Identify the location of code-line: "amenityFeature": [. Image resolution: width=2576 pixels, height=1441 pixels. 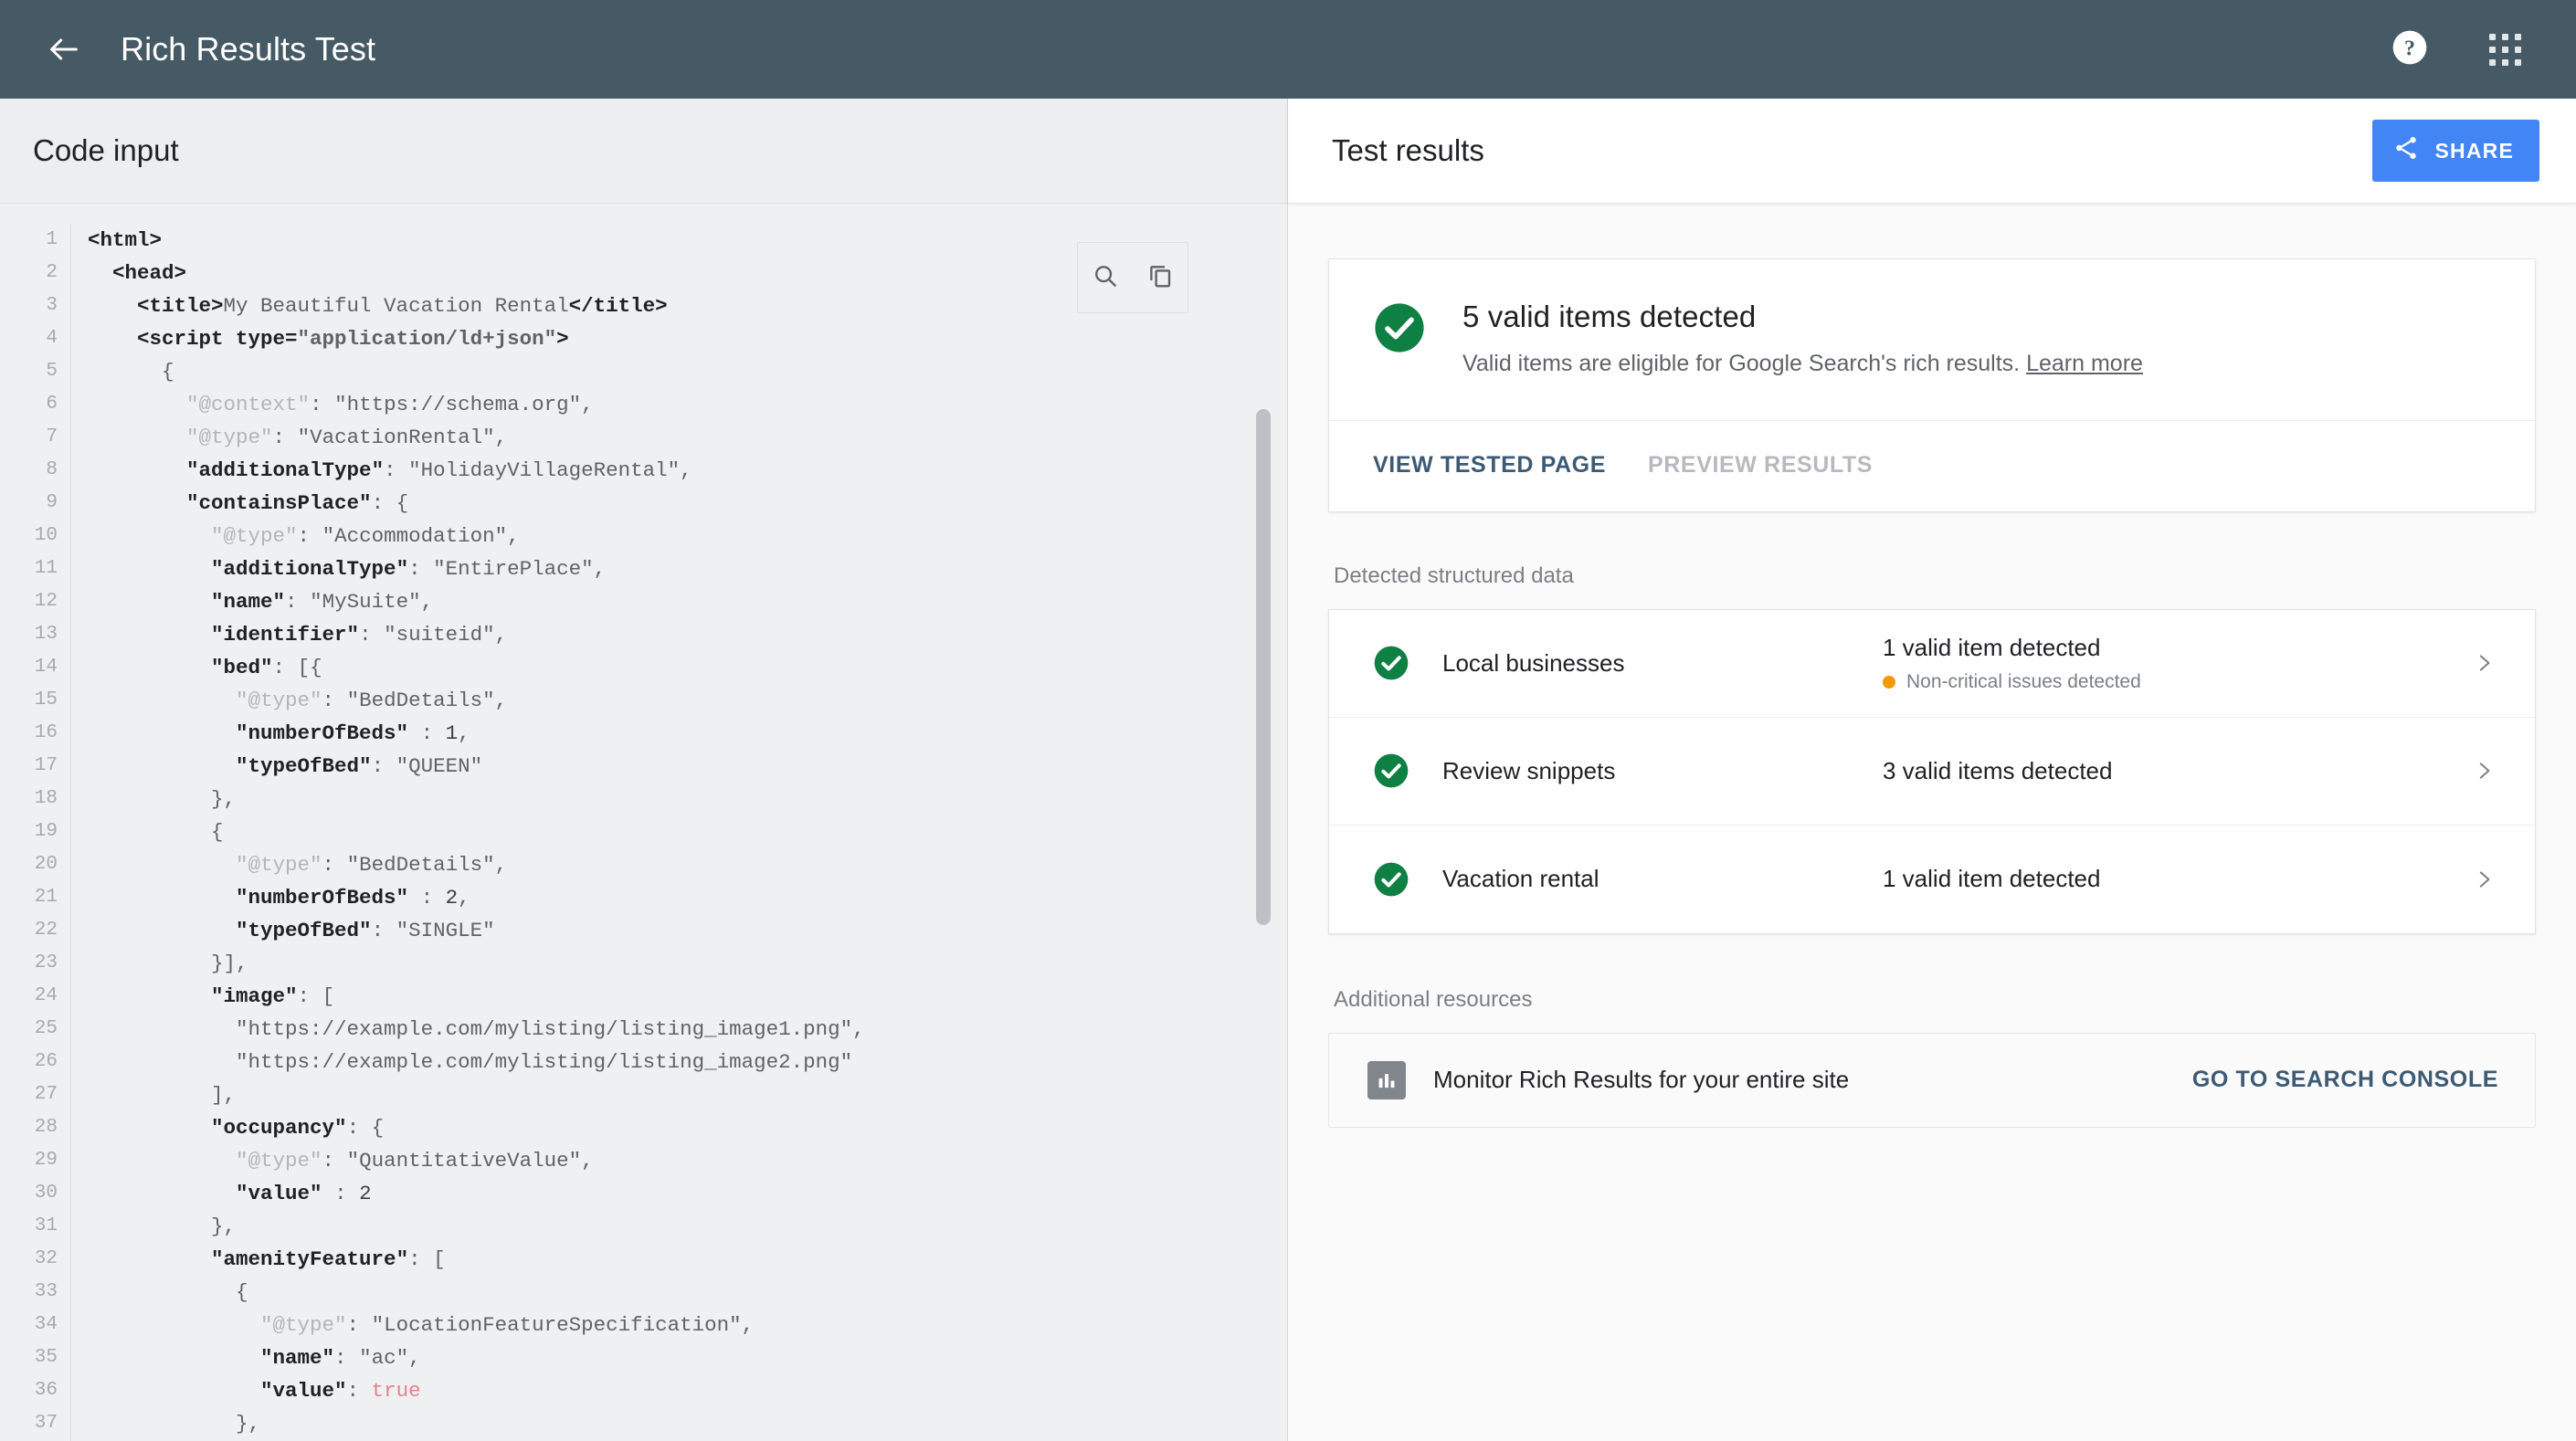
(328, 1259).